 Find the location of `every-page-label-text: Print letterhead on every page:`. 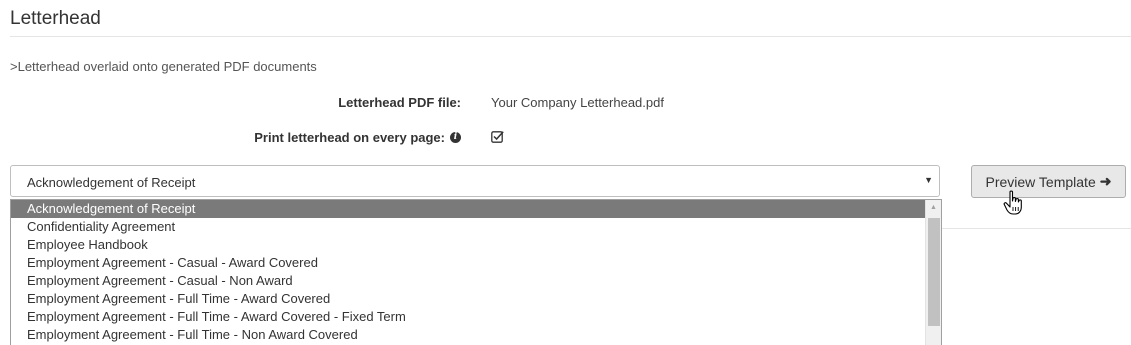

every-page-label-text: Print letterhead on every page: is located at coordinates (349, 137).